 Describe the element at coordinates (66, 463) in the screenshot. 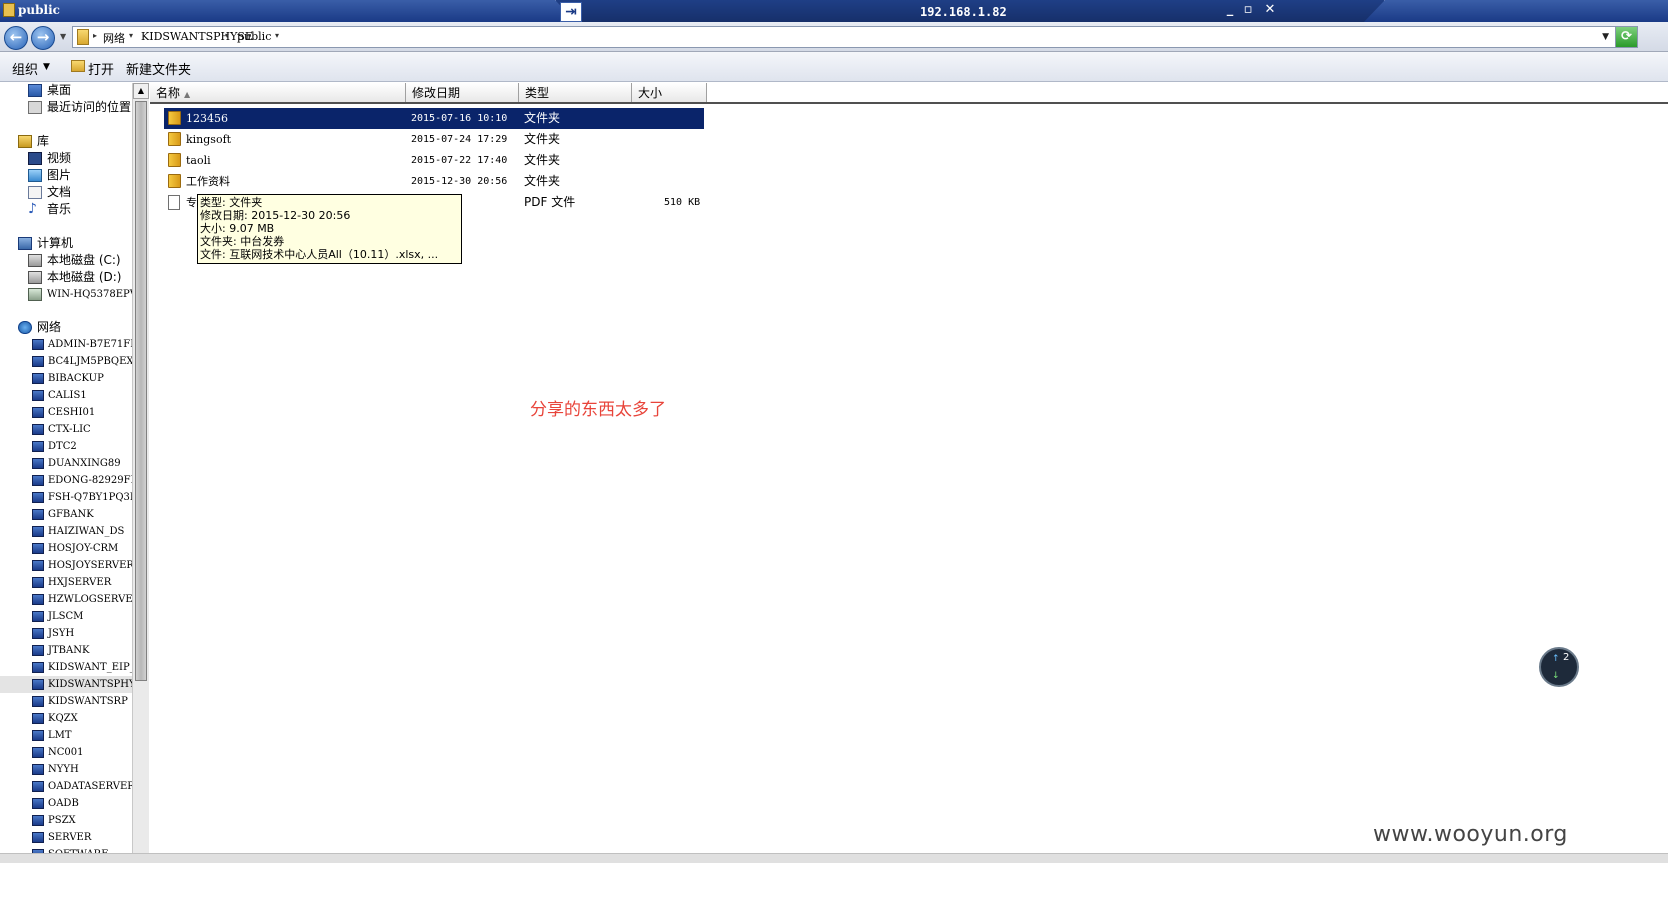

I see `nav-item-network-host: DUANXING89` at that location.